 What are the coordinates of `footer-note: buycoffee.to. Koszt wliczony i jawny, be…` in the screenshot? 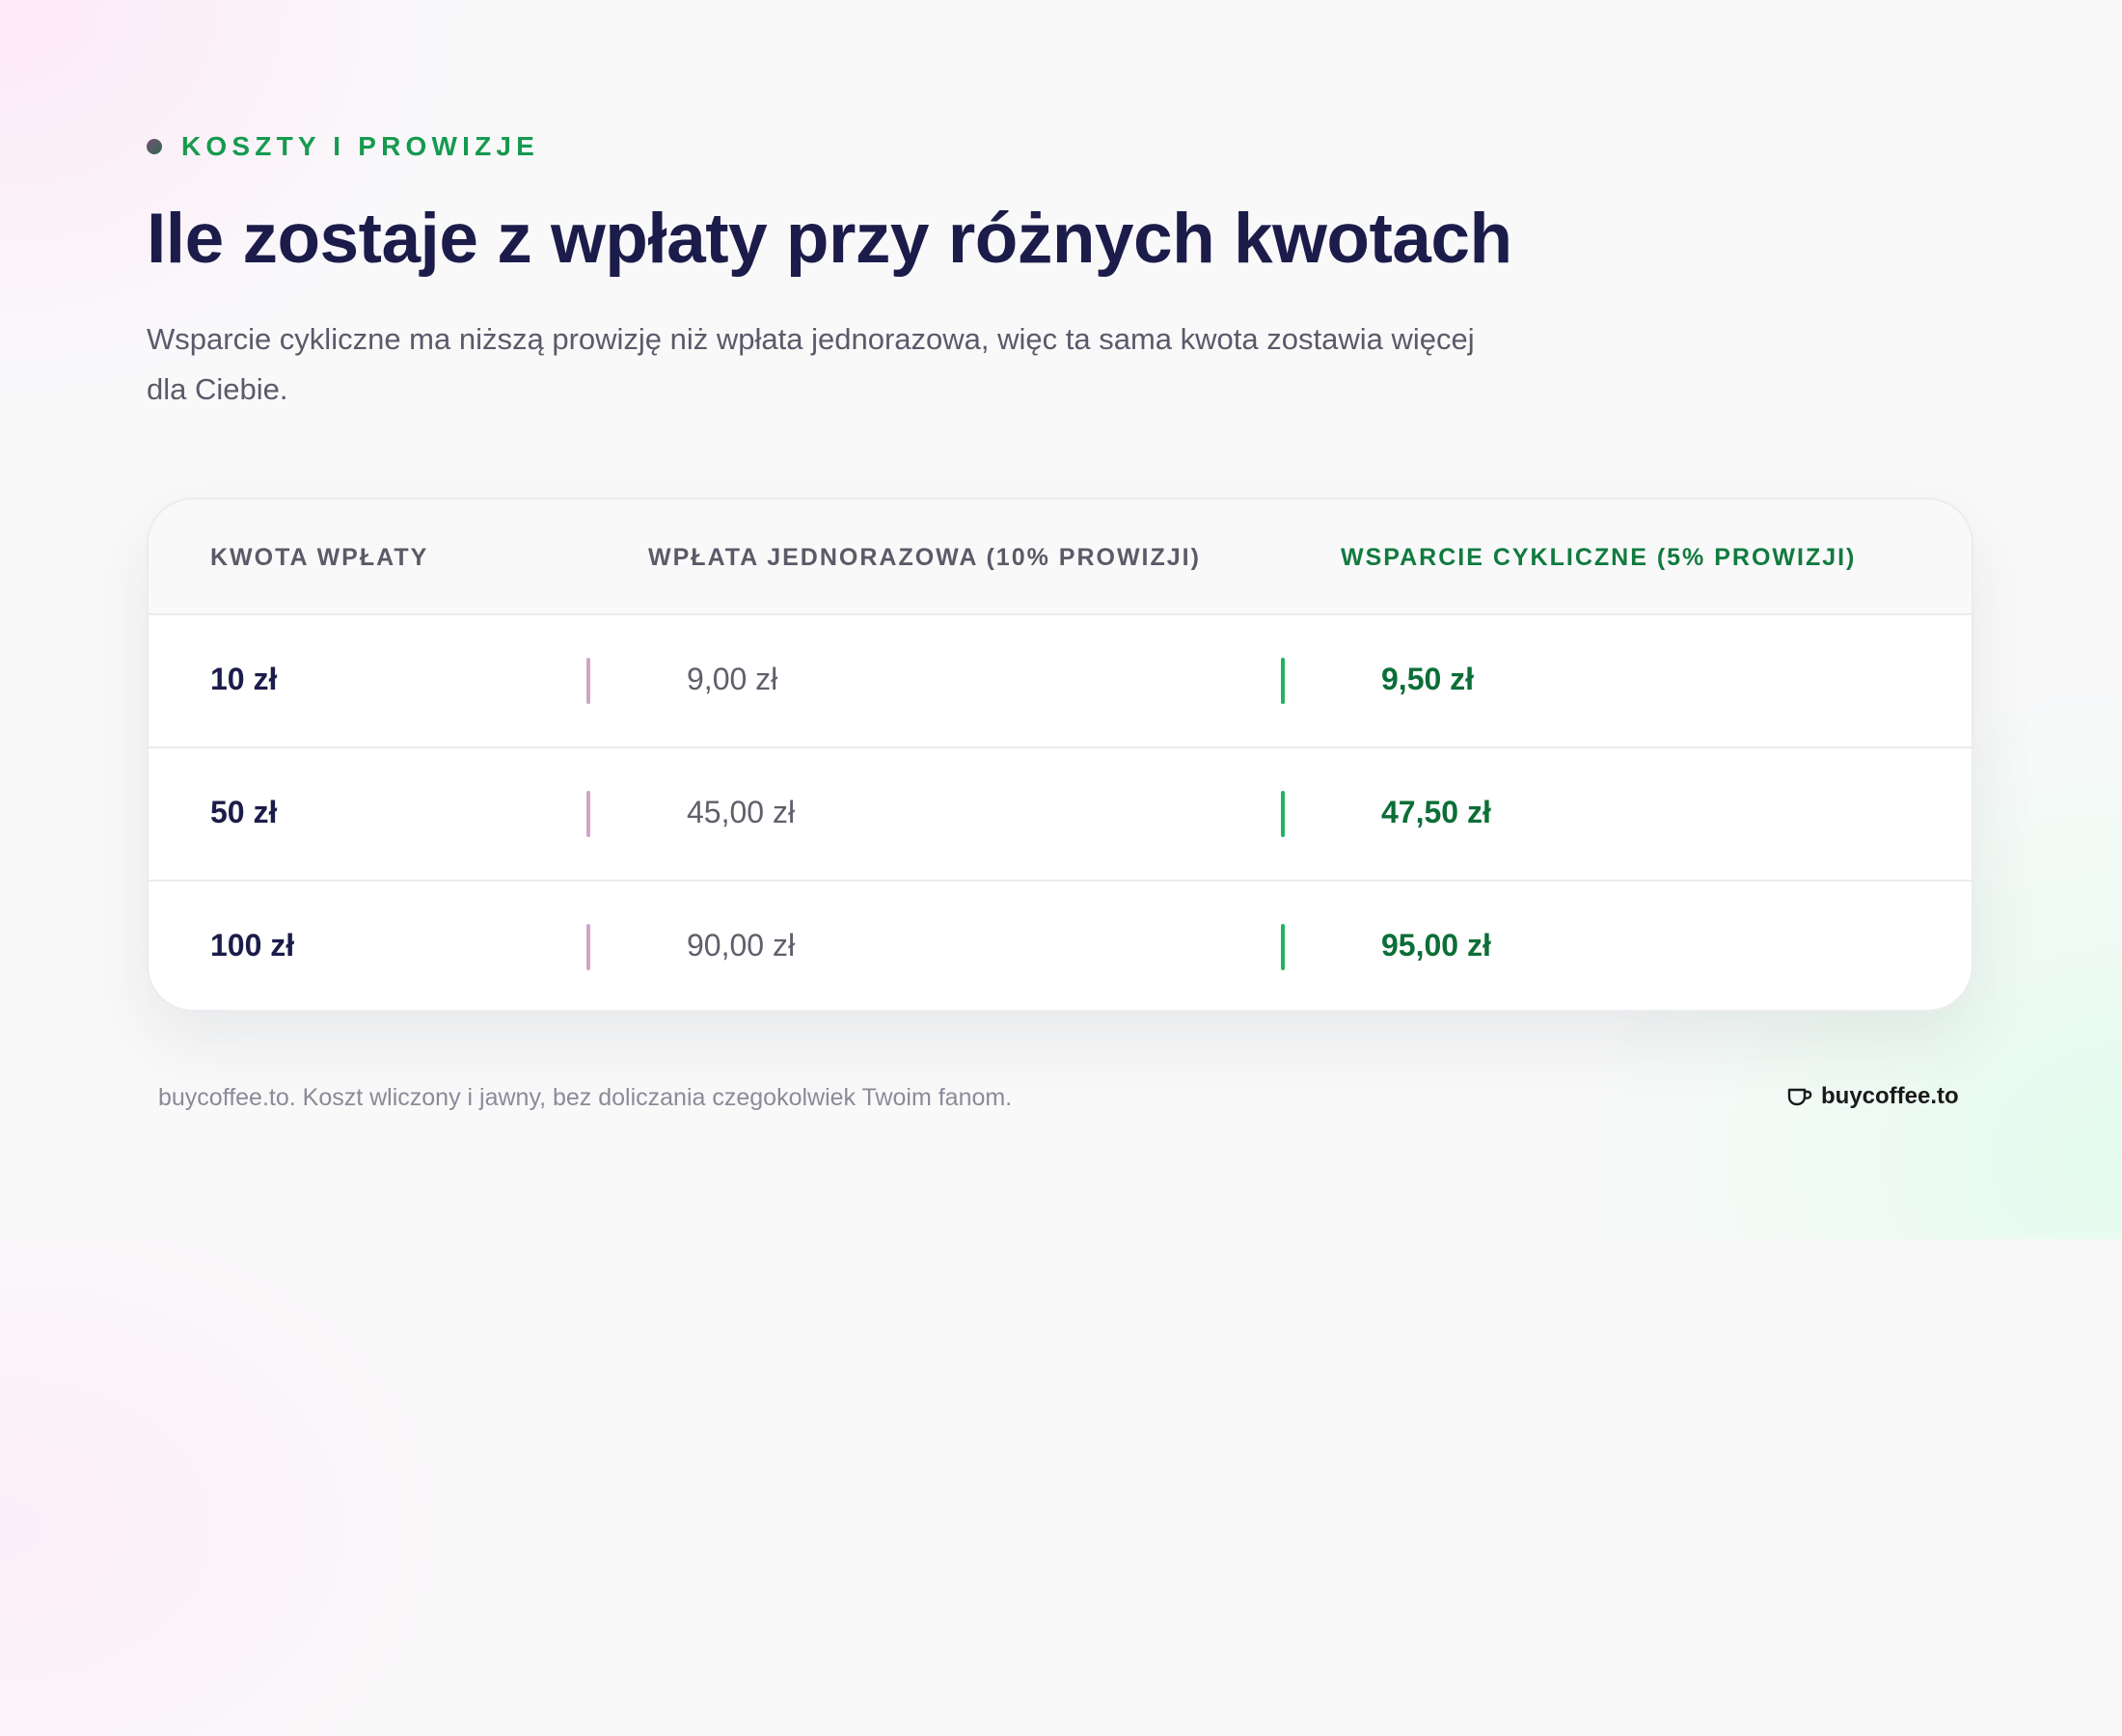 It's located at (586, 1097).